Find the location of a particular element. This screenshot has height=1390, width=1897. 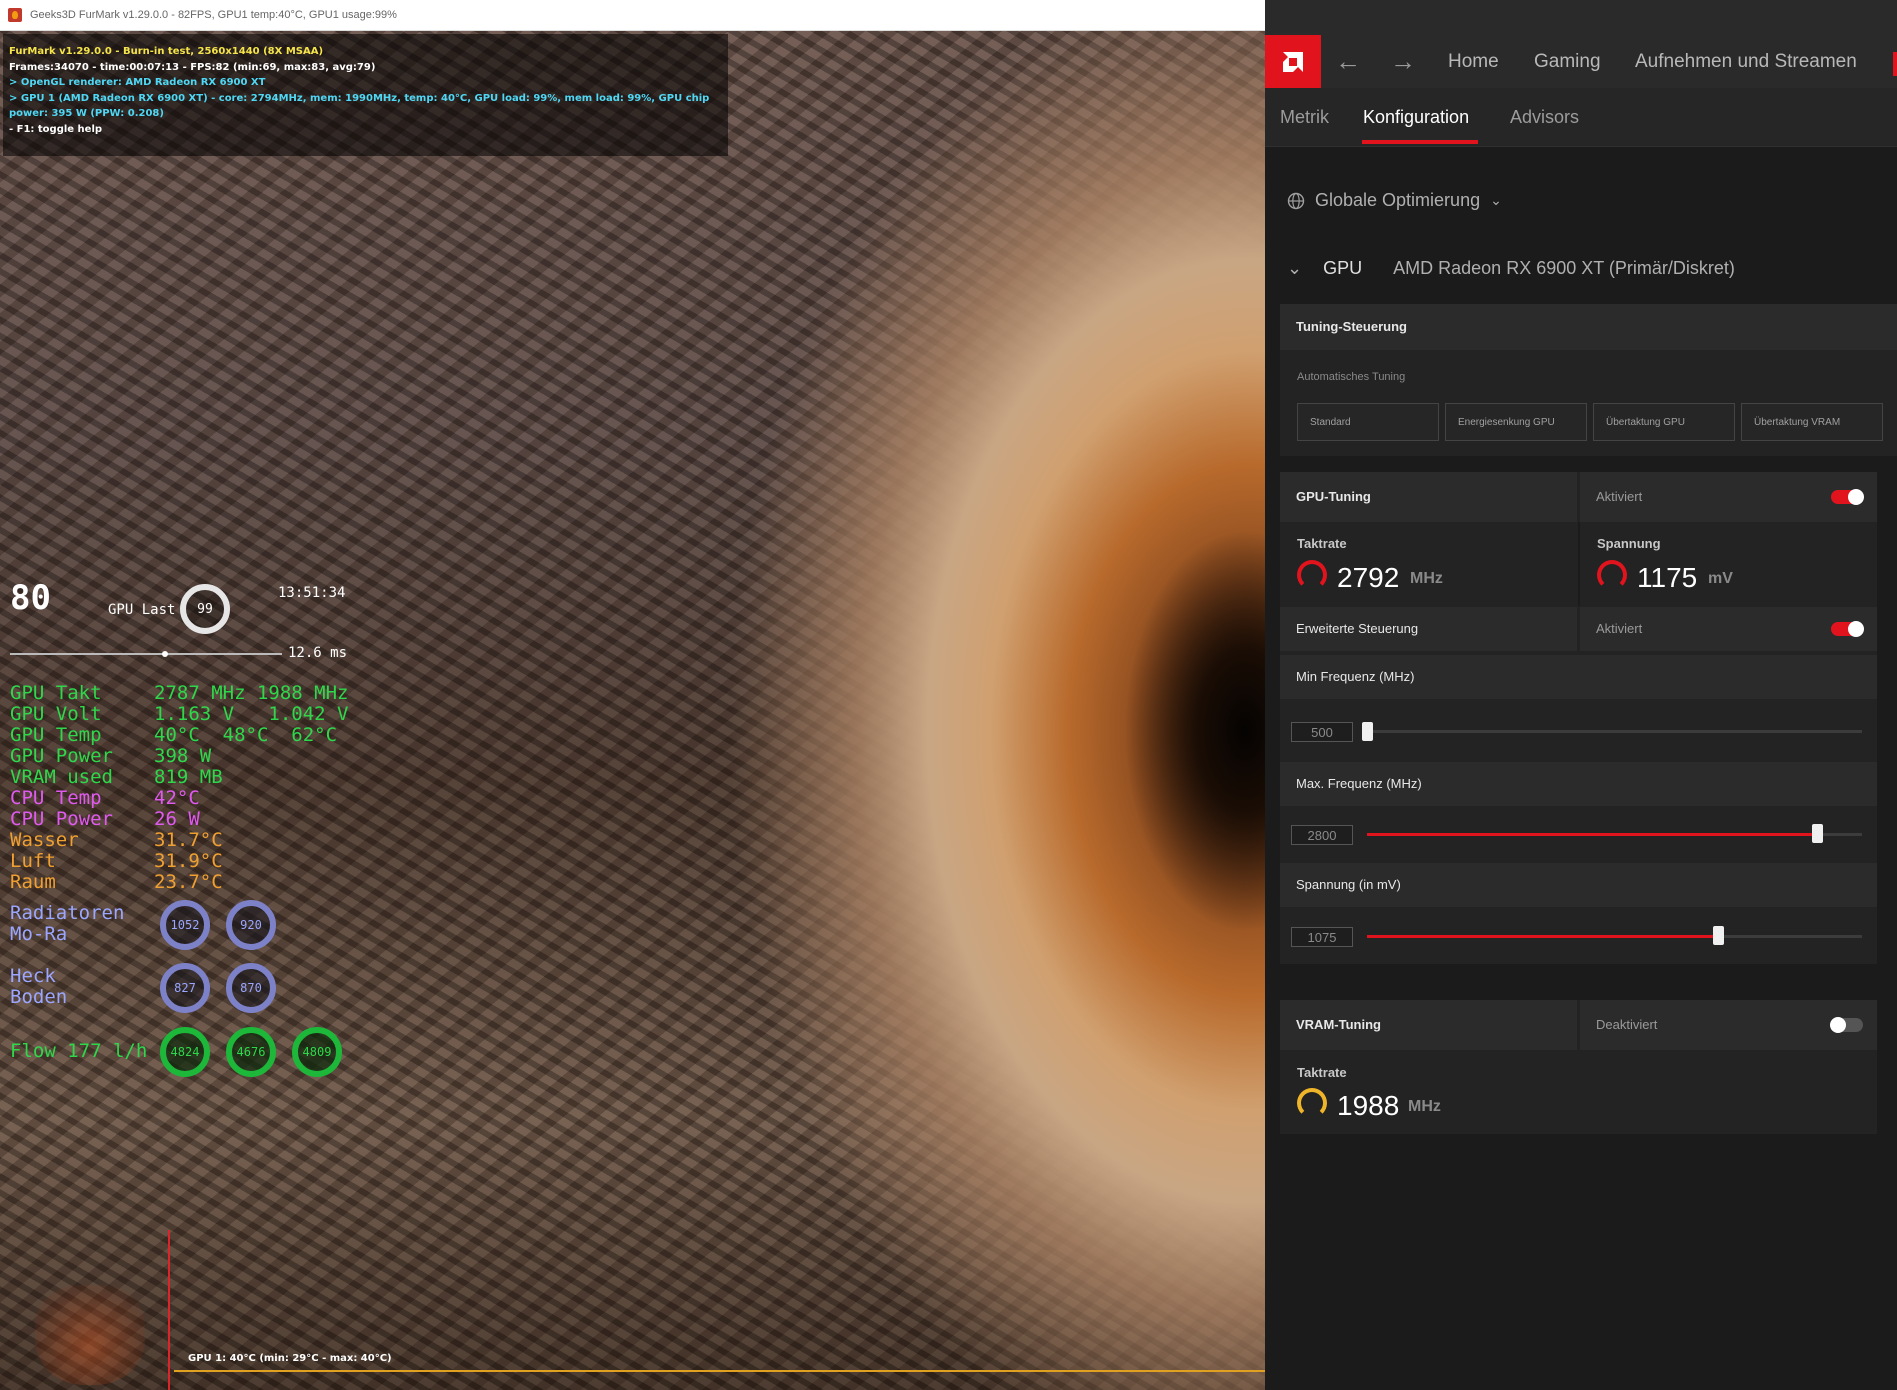

osd-fan-ring: 827 is located at coordinates (185, 988).